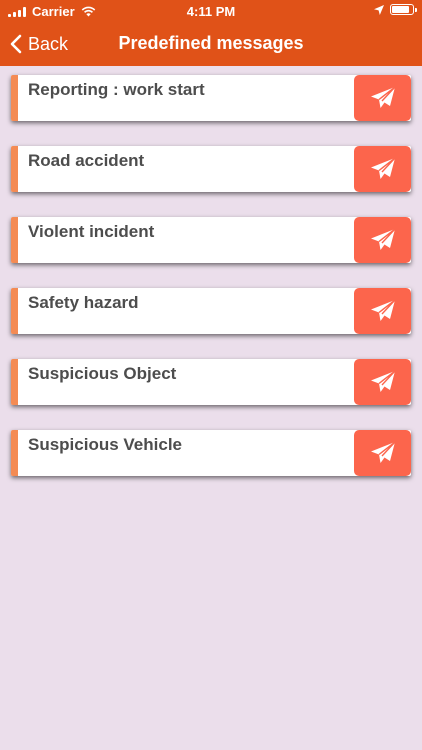  Describe the element at coordinates (211, 453) in the screenshot. I see `list-item: Suspicious Vehicle` at that location.